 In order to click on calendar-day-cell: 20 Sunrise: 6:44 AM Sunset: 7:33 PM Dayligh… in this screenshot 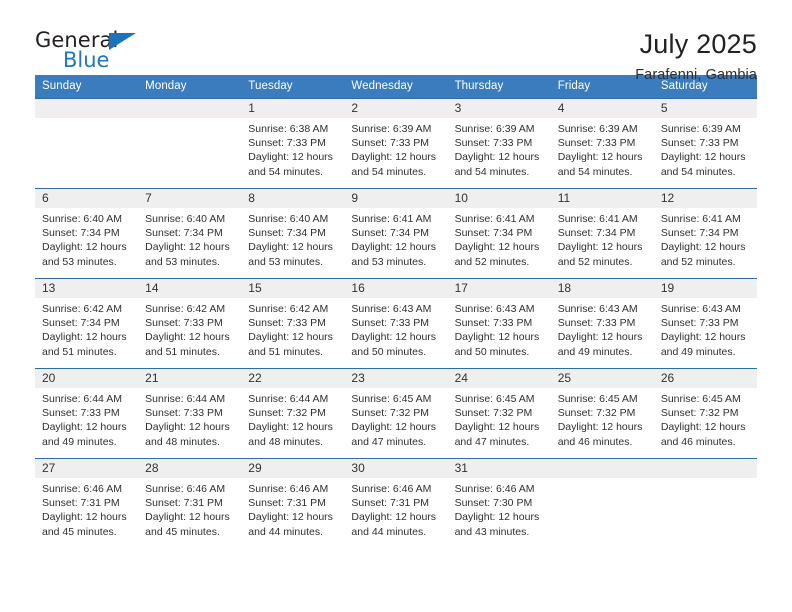, I will do `click(87, 413)`.